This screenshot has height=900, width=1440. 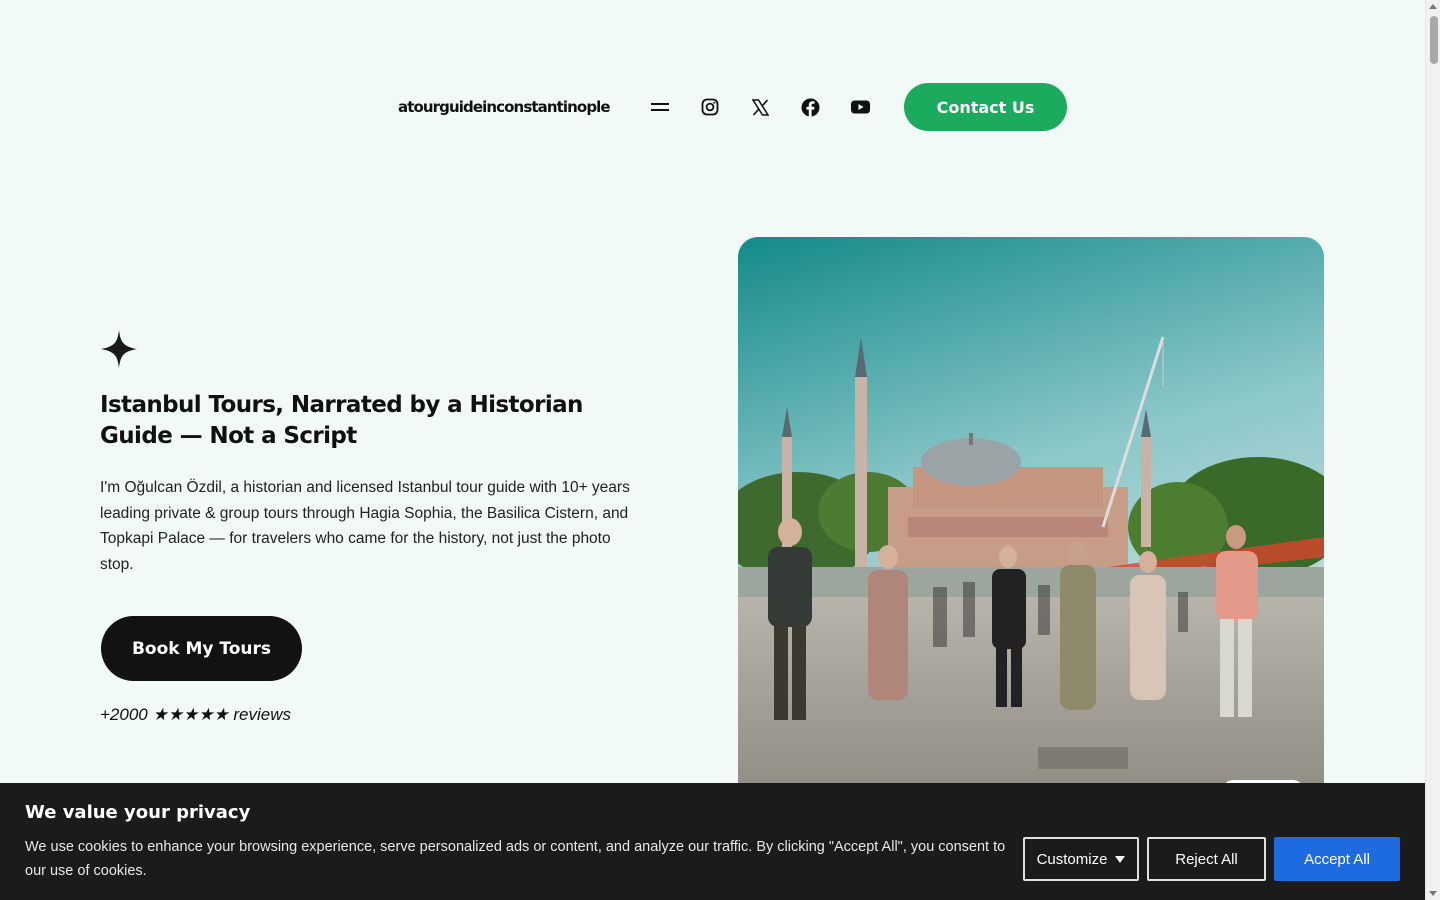 What do you see at coordinates (504, 107) in the screenshot?
I see `site-logo: atourguideinconstantinople` at bounding box center [504, 107].